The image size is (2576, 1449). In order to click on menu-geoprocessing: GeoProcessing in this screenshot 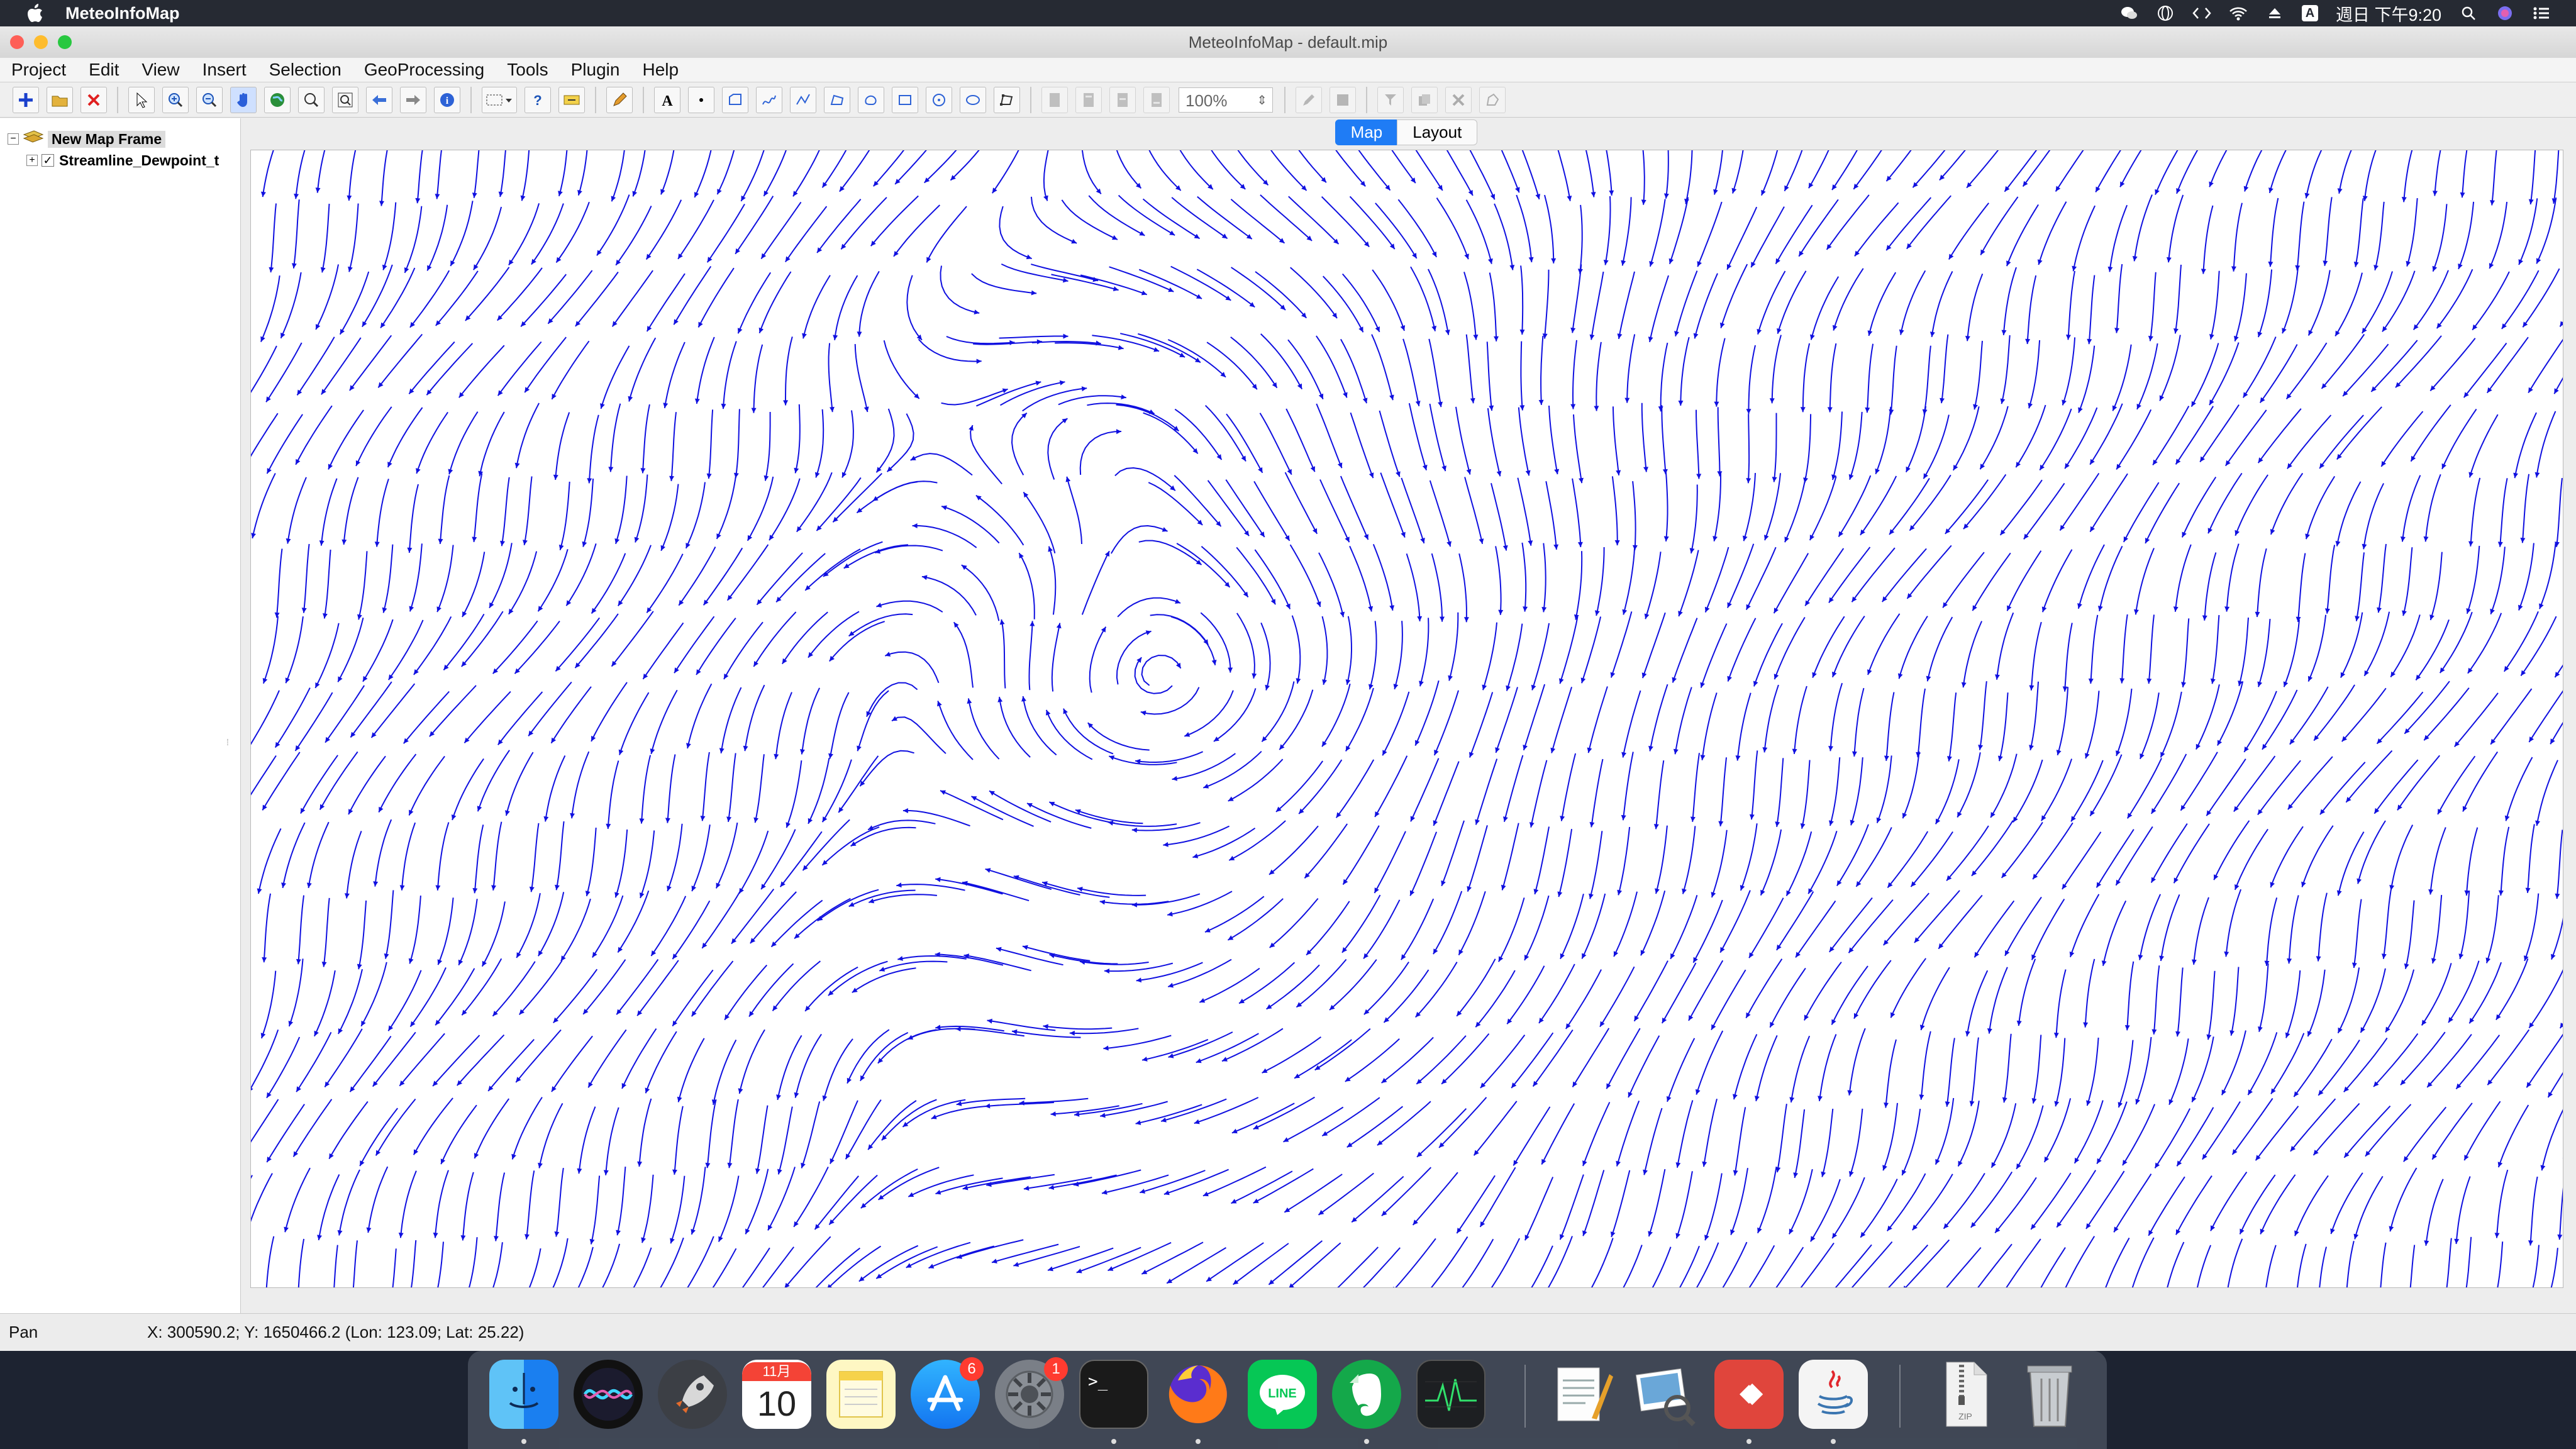, I will do `click(424, 70)`.